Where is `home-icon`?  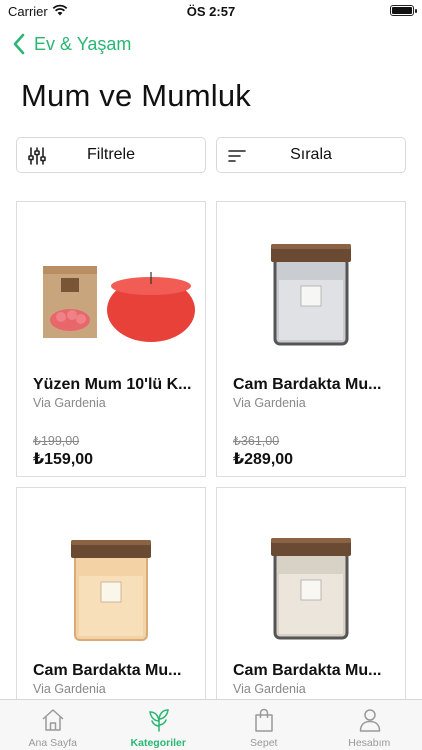
home-icon is located at coordinates (53, 720).